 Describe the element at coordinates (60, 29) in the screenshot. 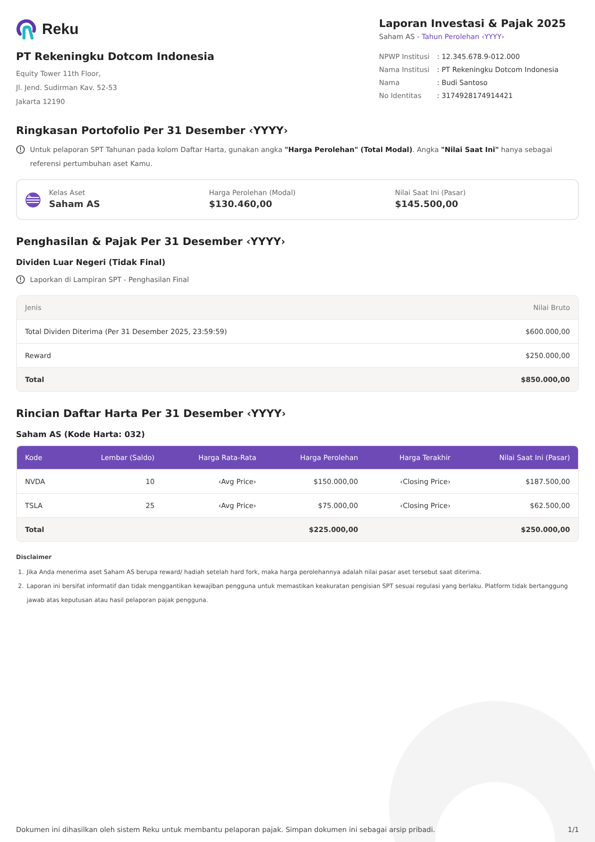

I see `logo-text: Reku` at that location.